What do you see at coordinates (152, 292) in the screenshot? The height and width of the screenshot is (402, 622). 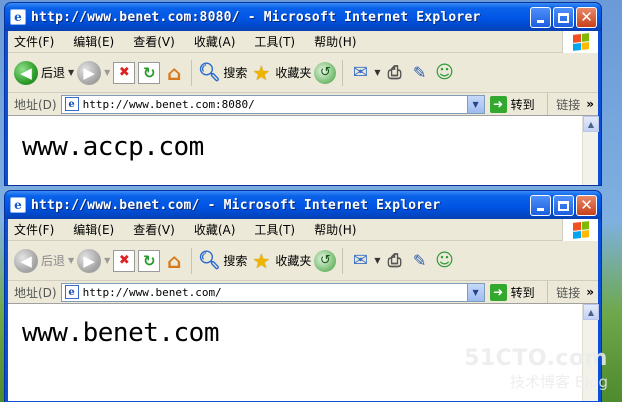 I see `address-url: http://www.benet.com/` at bounding box center [152, 292].